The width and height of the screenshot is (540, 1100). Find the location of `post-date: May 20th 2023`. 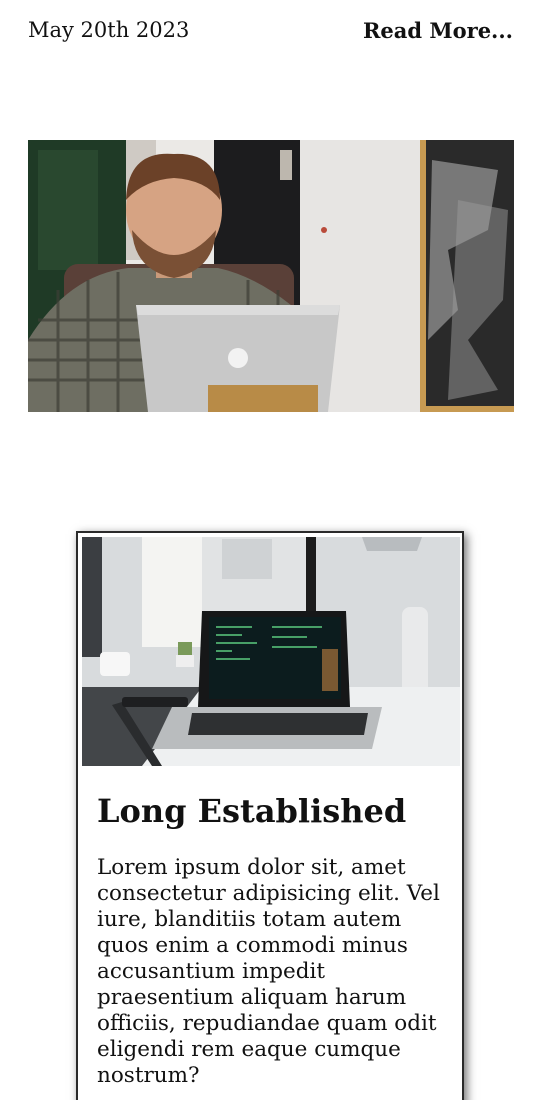

post-date: May 20th 2023 is located at coordinates (109, 30).